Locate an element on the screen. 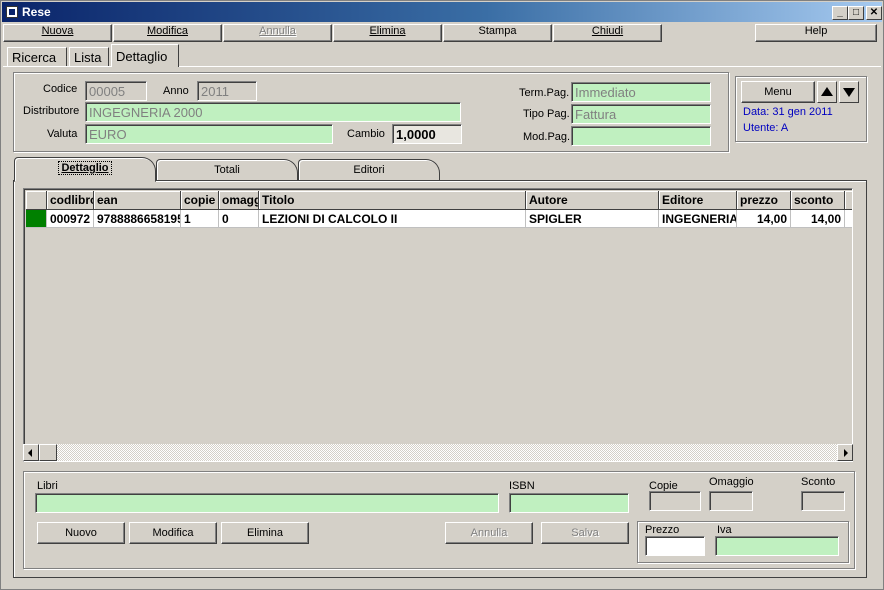  scroll-thumb is located at coordinates (48, 452).